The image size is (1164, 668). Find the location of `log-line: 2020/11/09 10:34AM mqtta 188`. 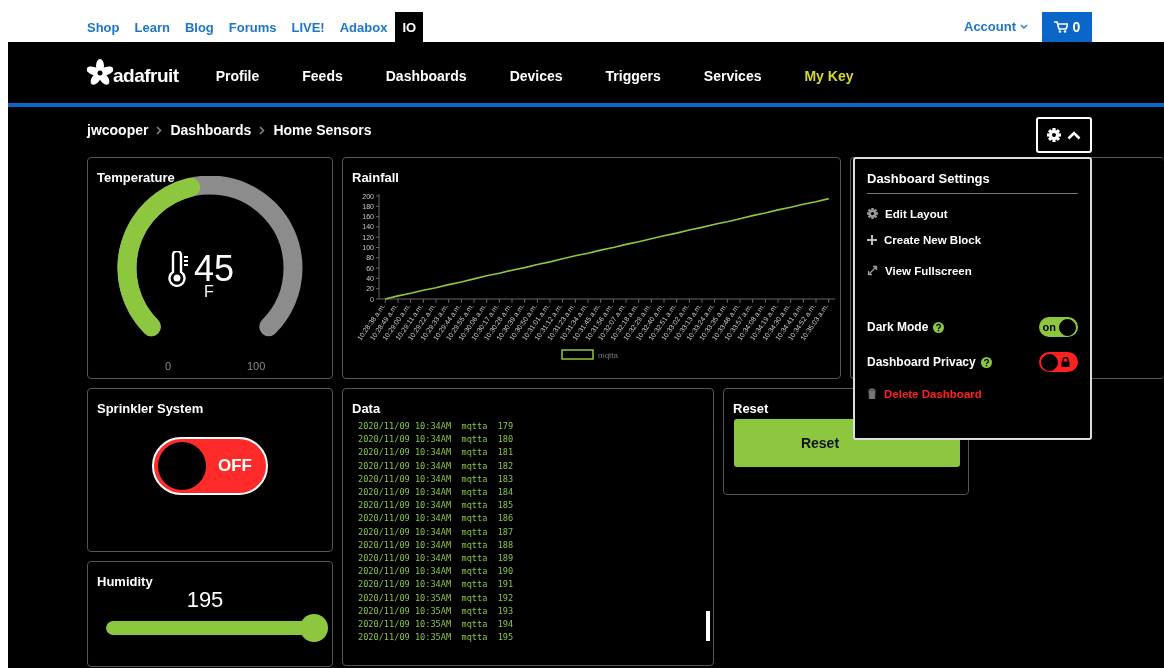

log-line: 2020/11/09 10:34AM mqtta 188 is located at coordinates (436, 545).